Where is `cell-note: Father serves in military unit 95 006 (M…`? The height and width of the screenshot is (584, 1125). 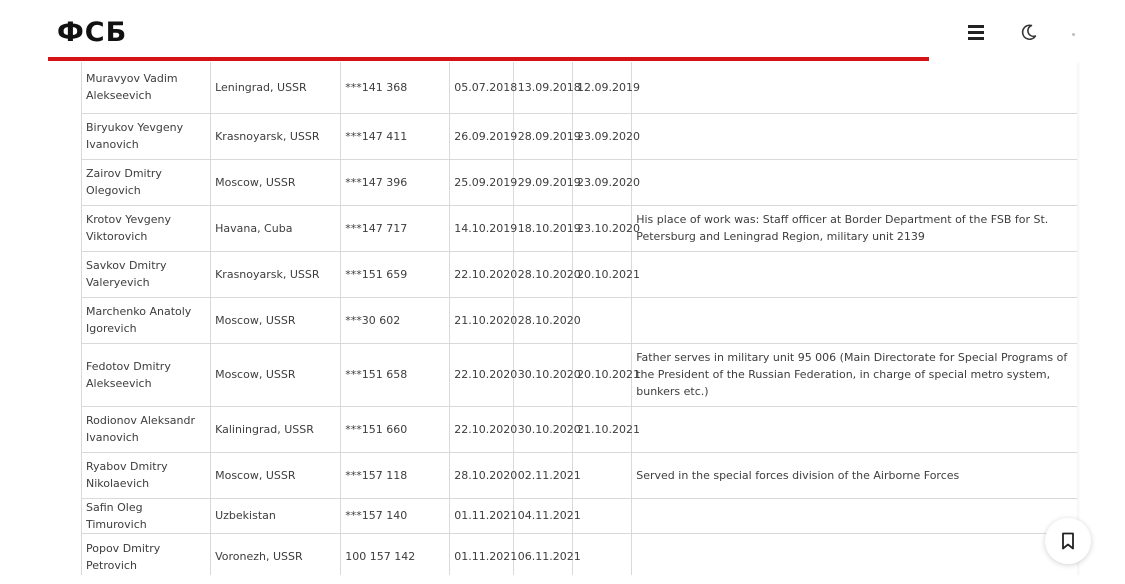 cell-note: Father serves in military unit 95 006 (M… is located at coordinates (854, 374).